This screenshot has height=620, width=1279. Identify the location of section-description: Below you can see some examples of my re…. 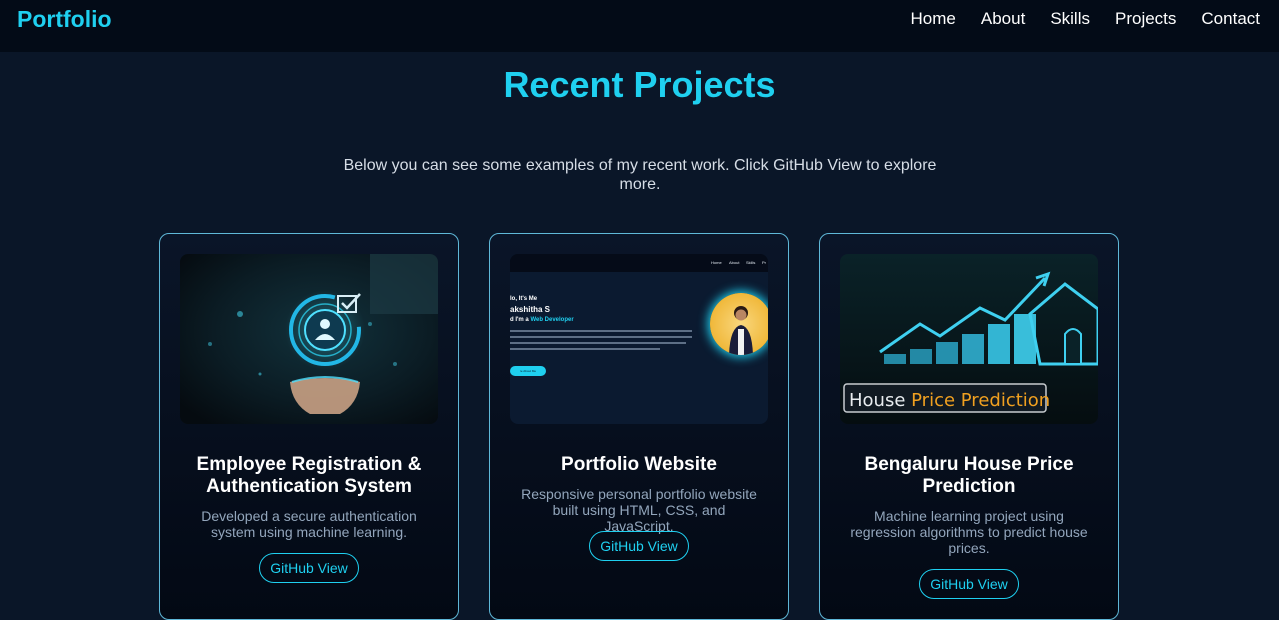
(640, 175).